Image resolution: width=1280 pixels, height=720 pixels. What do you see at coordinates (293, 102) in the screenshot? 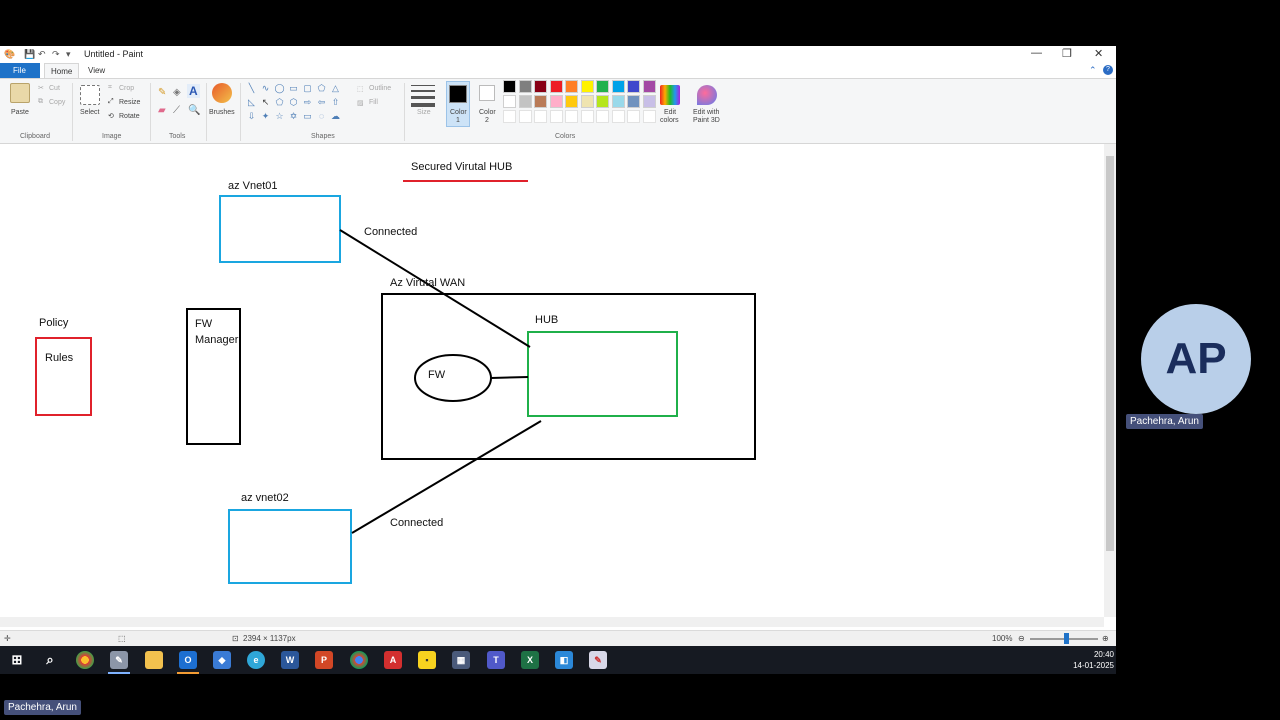
I see `hexagon-shape-icon: ⬡` at bounding box center [293, 102].